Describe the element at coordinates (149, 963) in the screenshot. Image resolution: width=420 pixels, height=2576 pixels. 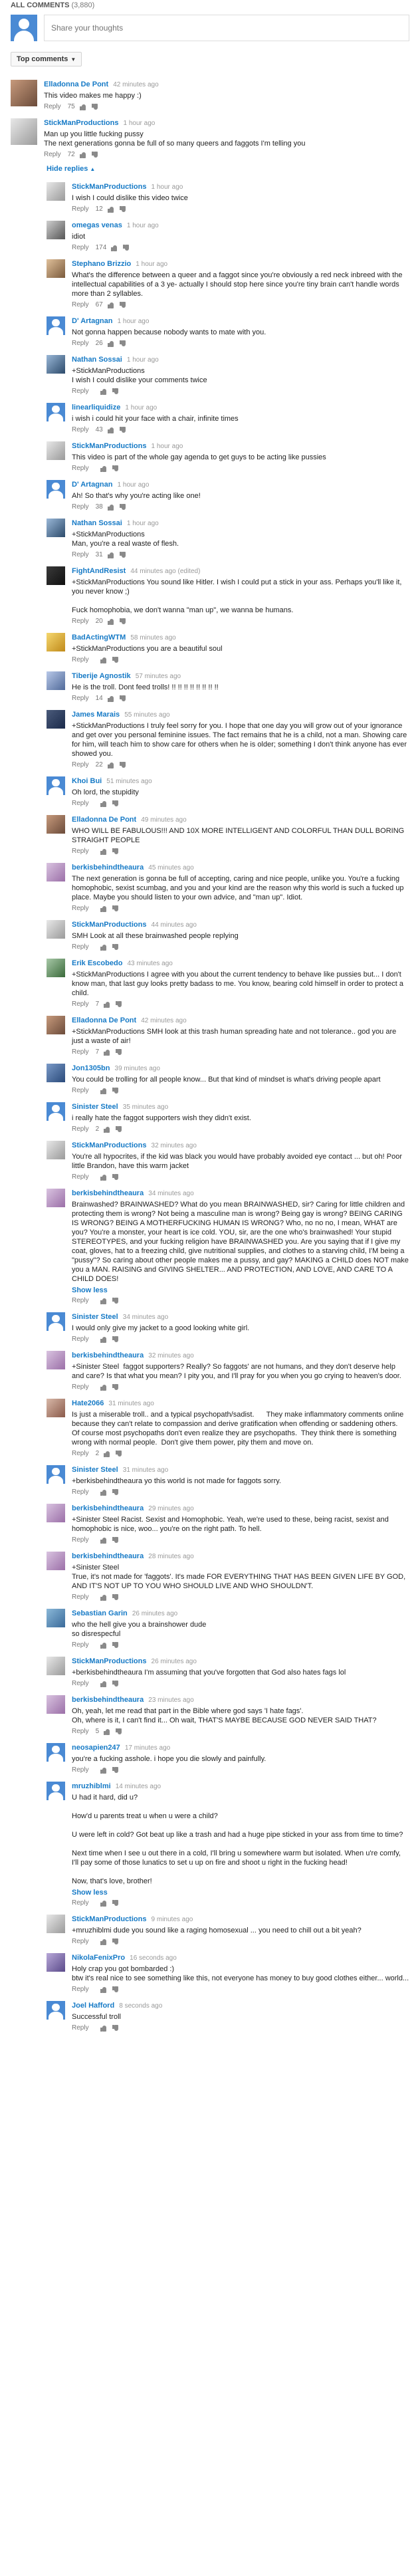
I see `comment-time: 43 minutes ago` at that location.